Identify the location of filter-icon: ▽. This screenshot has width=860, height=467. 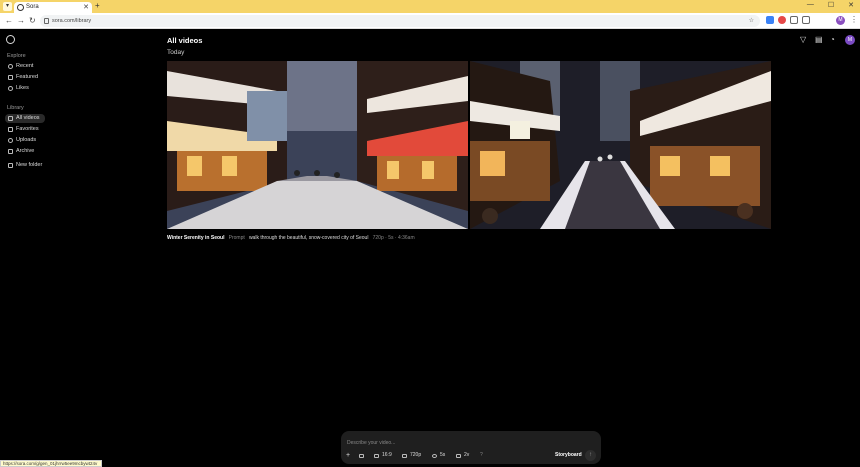
(803, 39).